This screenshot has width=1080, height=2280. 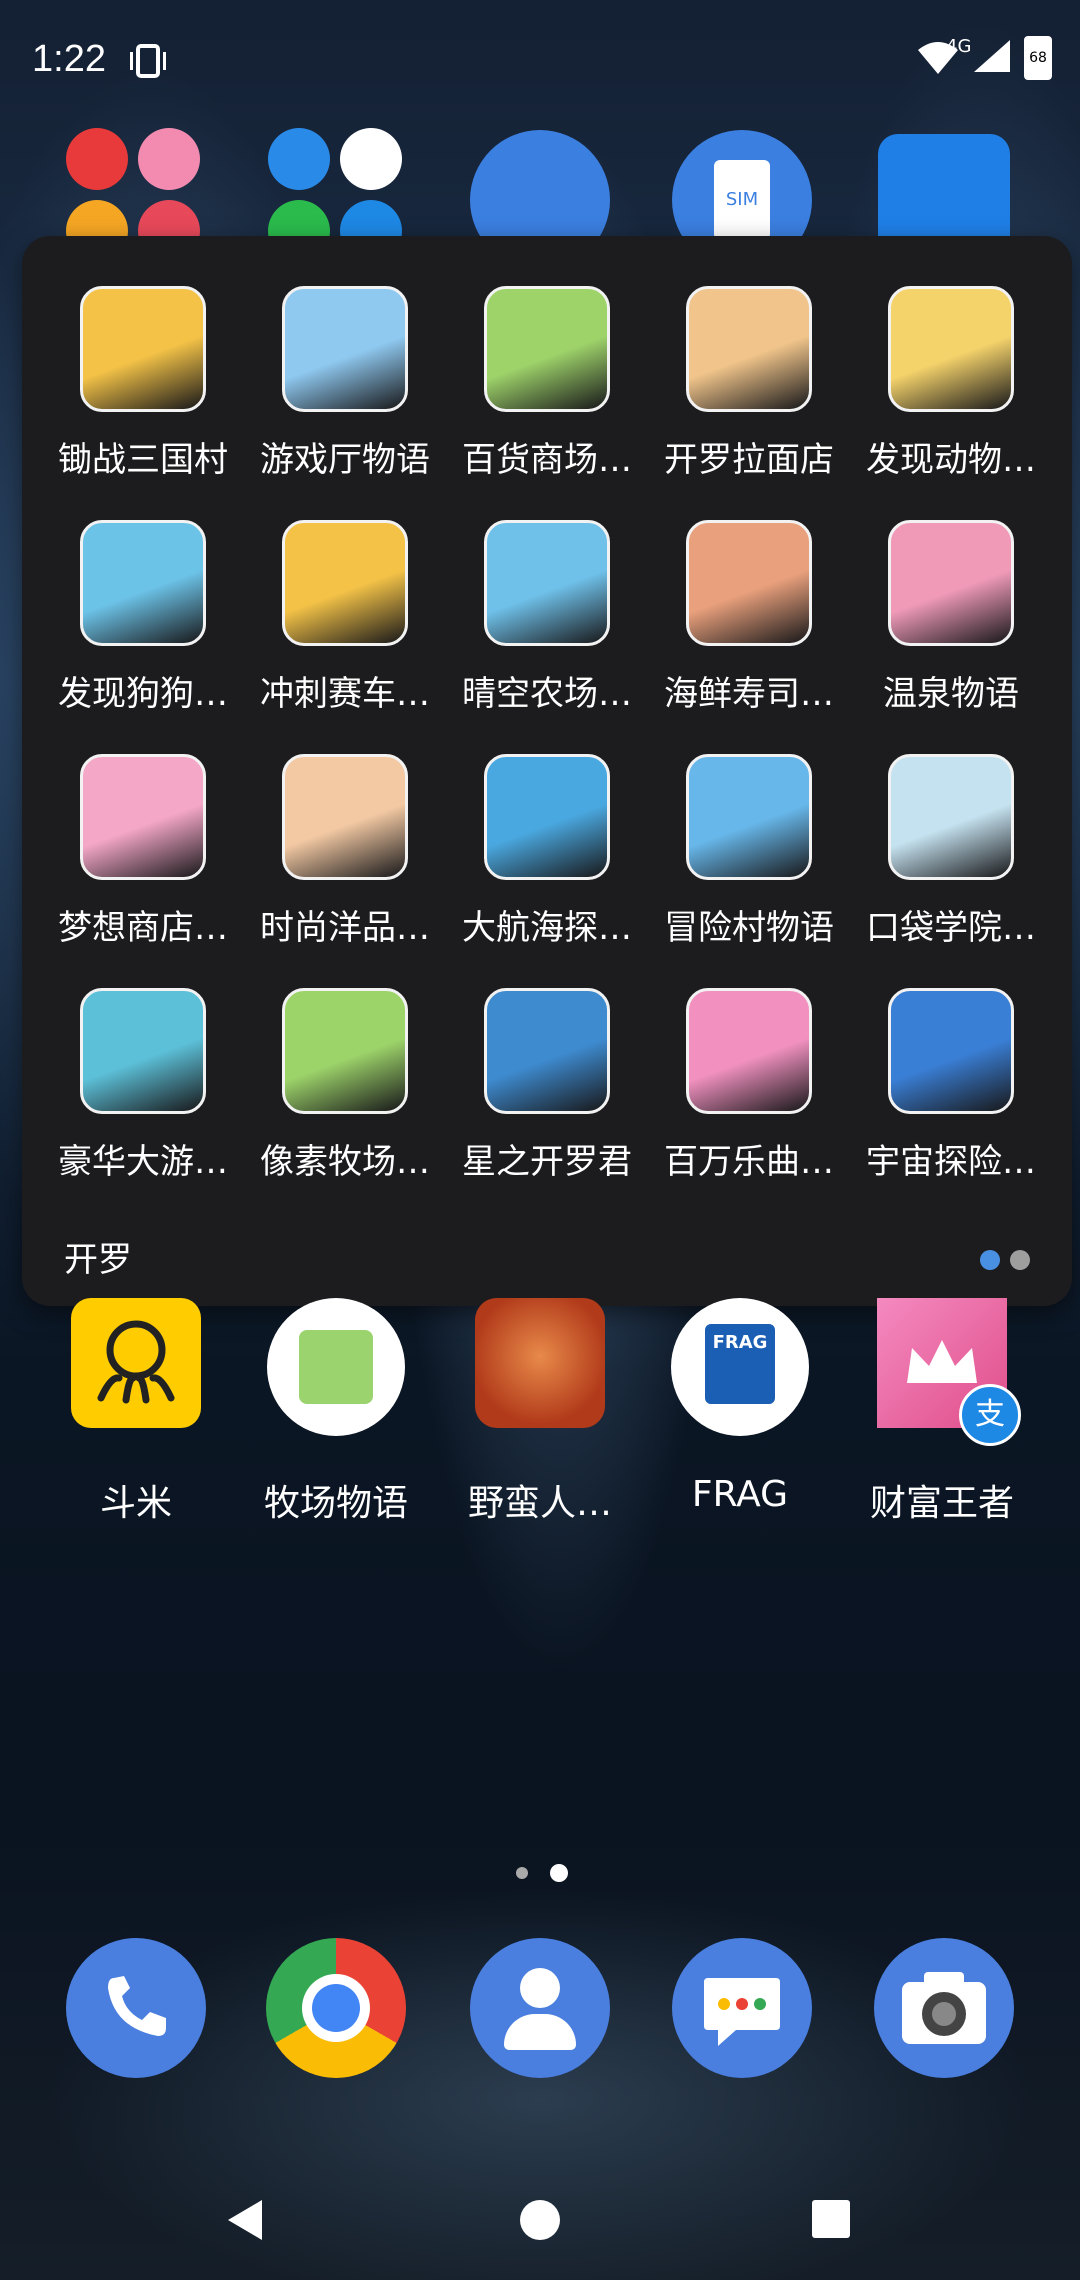 I want to click on app-frag: FRAG FRAG, so click(x=740, y=1406).